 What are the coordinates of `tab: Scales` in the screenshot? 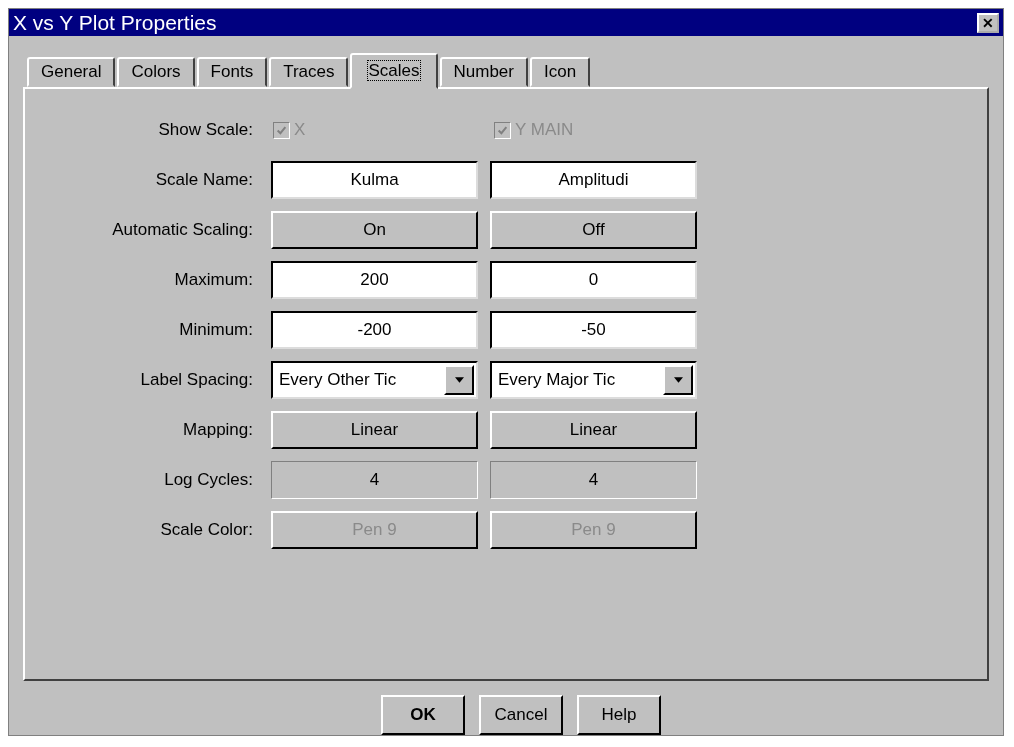 It's located at (394, 71).